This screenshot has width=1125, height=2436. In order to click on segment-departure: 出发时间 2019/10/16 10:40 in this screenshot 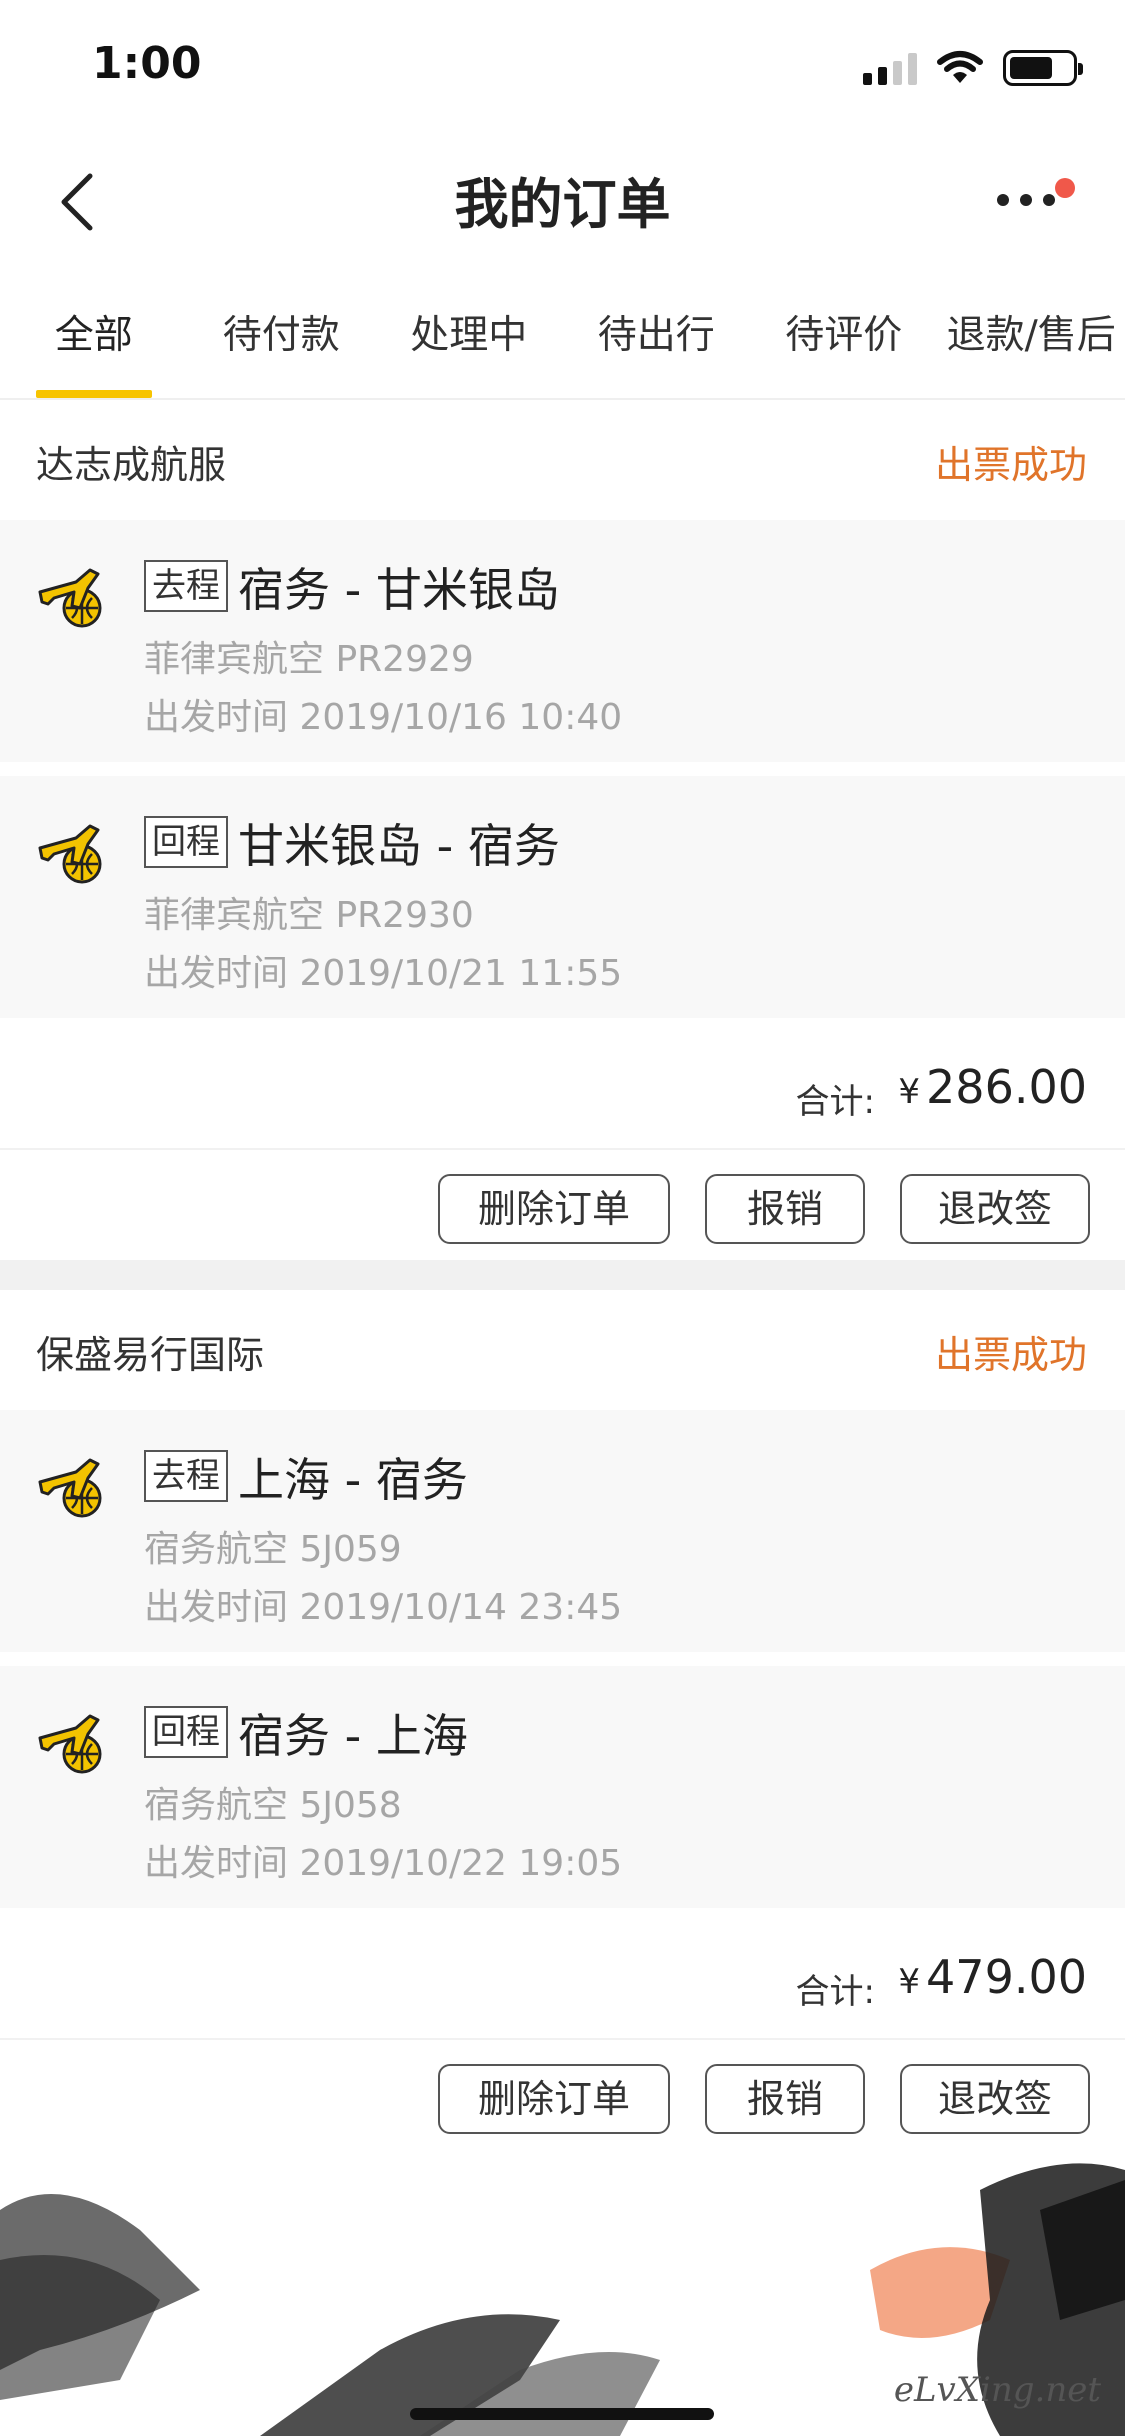, I will do `click(383, 717)`.